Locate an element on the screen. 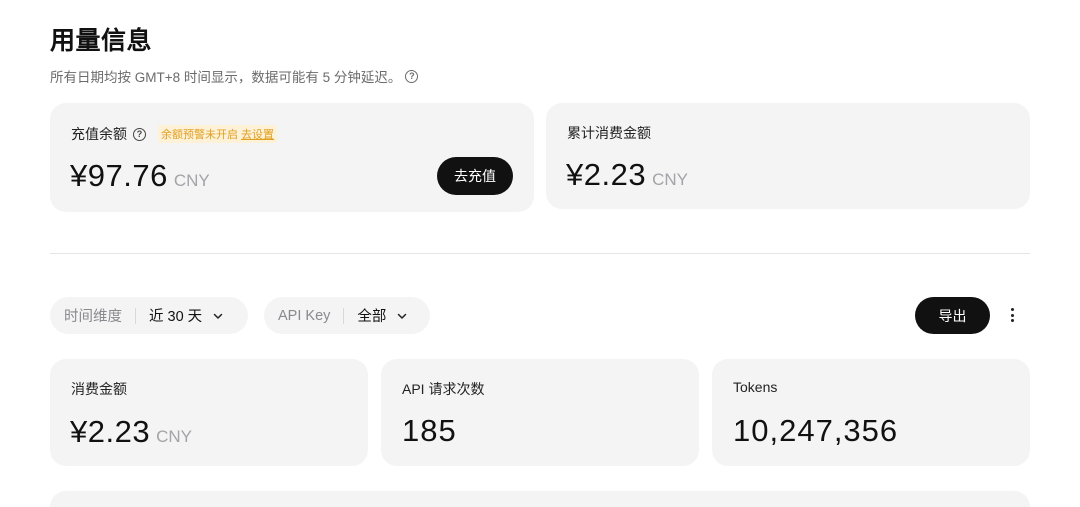 The width and height of the screenshot is (1080, 507). time-range-label: 时间维度 is located at coordinates (93, 317).